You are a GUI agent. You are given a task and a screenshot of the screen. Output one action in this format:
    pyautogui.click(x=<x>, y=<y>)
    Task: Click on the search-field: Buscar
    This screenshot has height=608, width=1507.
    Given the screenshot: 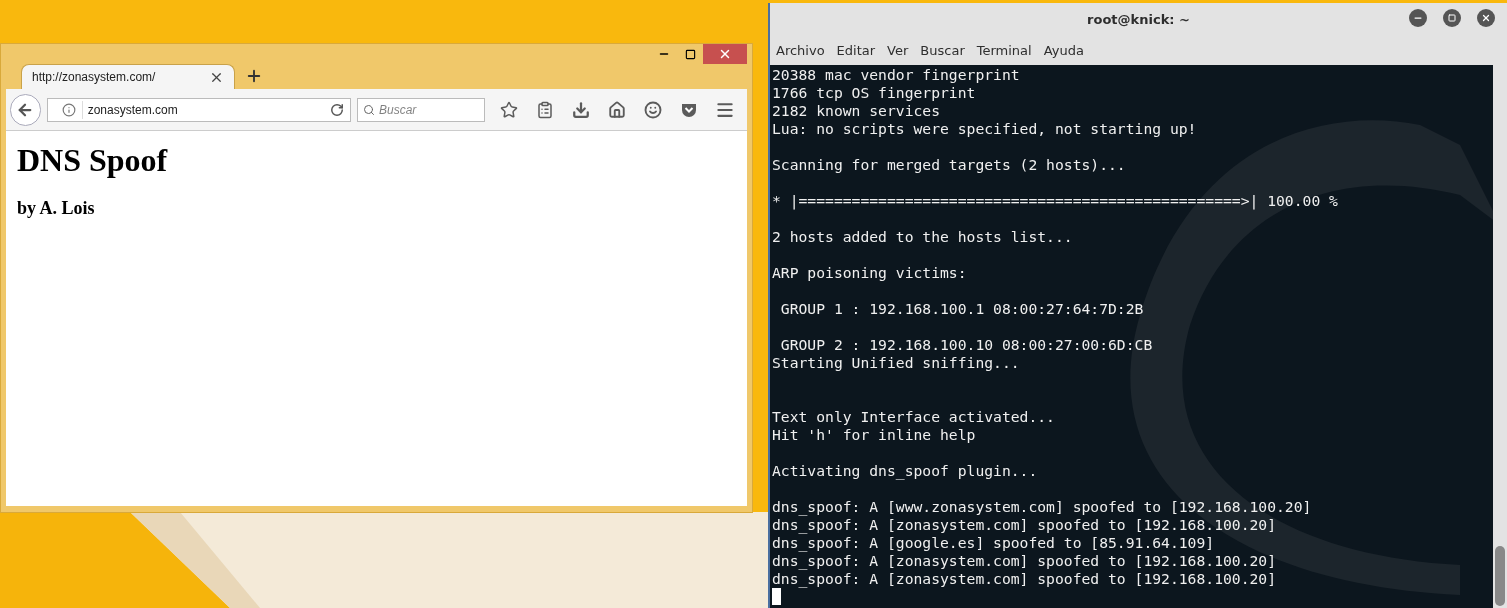 What is the action you would take?
    pyautogui.click(x=421, y=109)
    